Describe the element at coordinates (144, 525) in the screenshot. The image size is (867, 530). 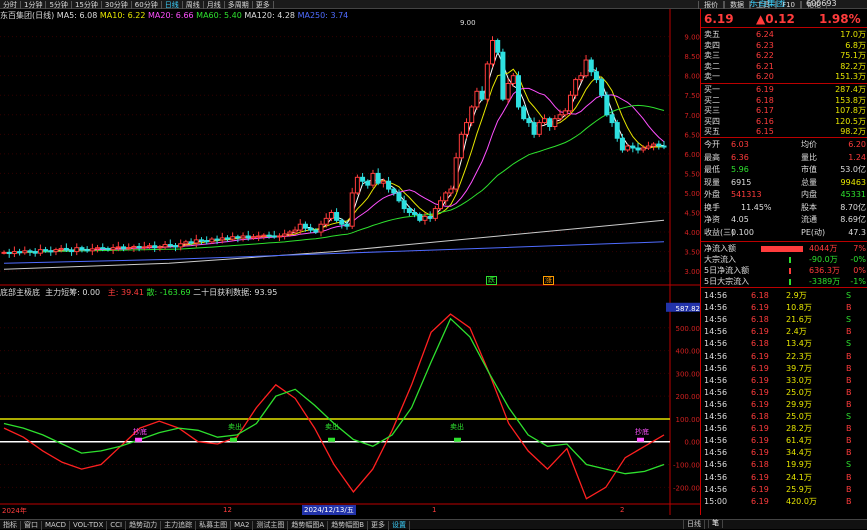
I see `tab-trend: 趋势动力` at that location.